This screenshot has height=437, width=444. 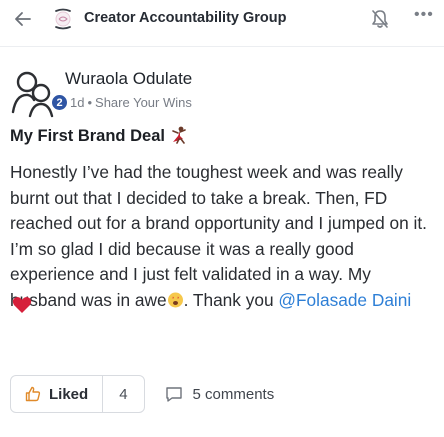 What do you see at coordinates (22, 305) in the screenshot?
I see `heart-emoji-icon` at bounding box center [22, 305].